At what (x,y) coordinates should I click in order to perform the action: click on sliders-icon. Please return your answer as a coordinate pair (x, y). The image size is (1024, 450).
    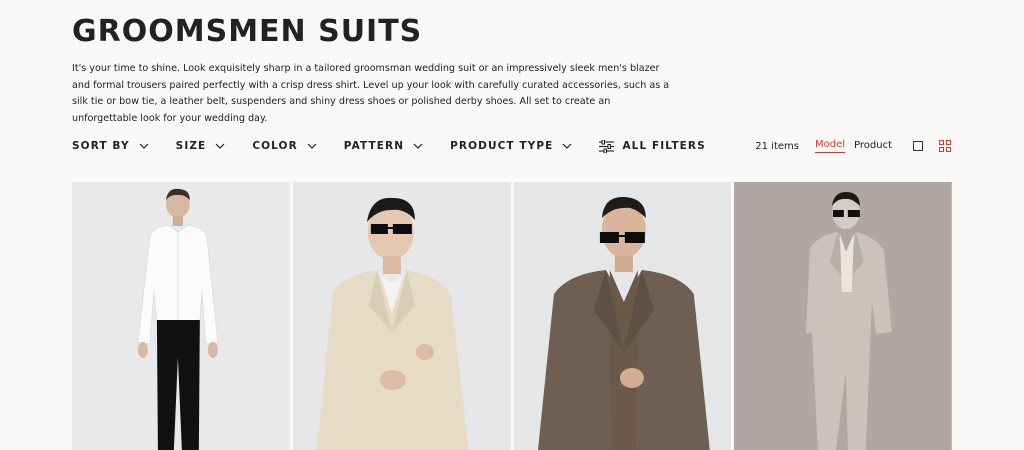
    Looking at the image, I should click on (607, 146).